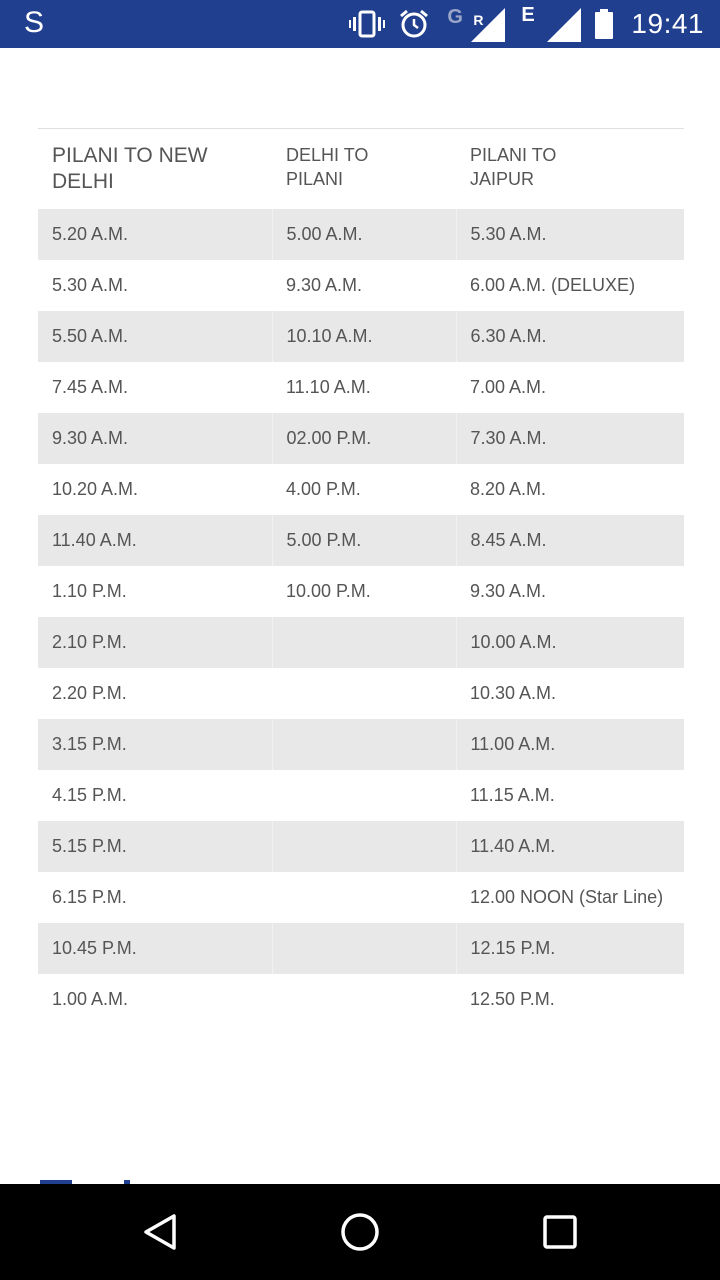 The width and height of the screenshot is (720, 1280). I want to click on delhi-to-pilani-cell: 9.30 A.M., so click(324, 285).